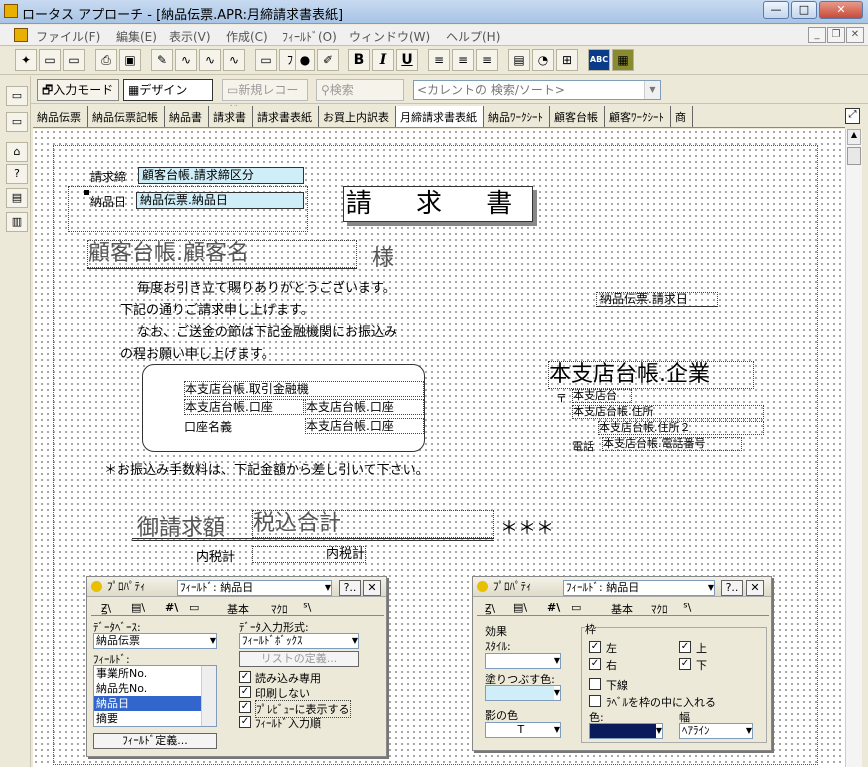 This screenshot has width=868, height=767. What do you see at coordinates (854, 137) in the screenshot?
I see `scroll-up-icon: ▲` at bounding box center [854, 137].